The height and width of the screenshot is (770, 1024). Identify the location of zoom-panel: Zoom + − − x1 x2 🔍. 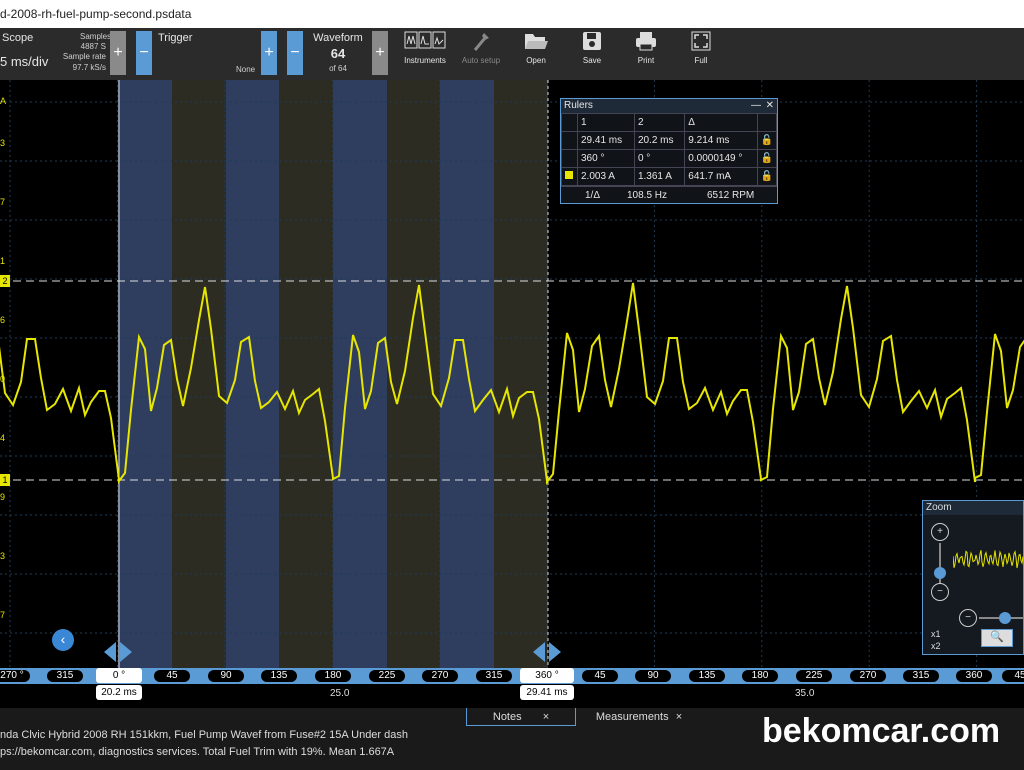
(973, 577).